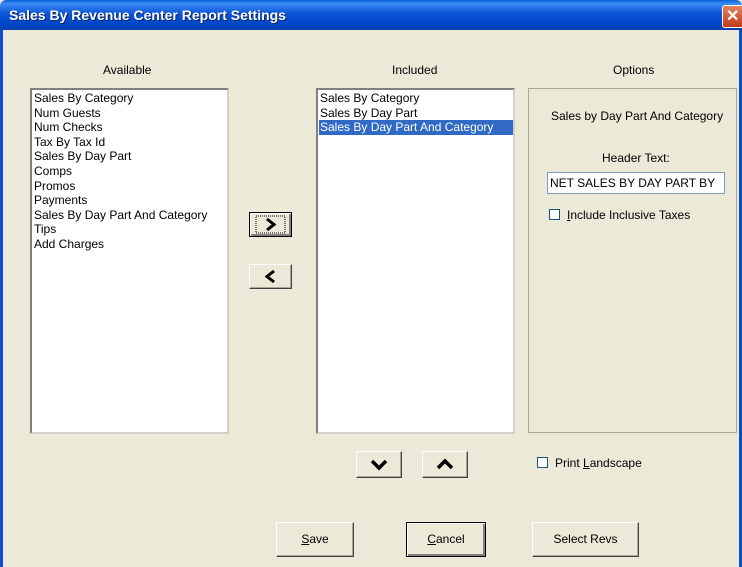 Image resolution: width=742 pixels, height=567 pixels. What do you see at coordinates (130, 142) in the screenshot?
I see `available-list-item: Tax By Tax Id` at bounding box center [130, 142].